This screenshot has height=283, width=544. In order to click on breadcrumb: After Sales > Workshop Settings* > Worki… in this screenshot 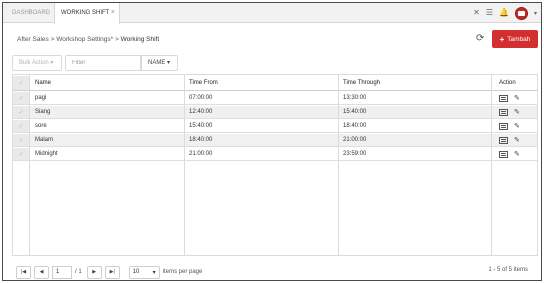, I will do `click(88, 39)`.